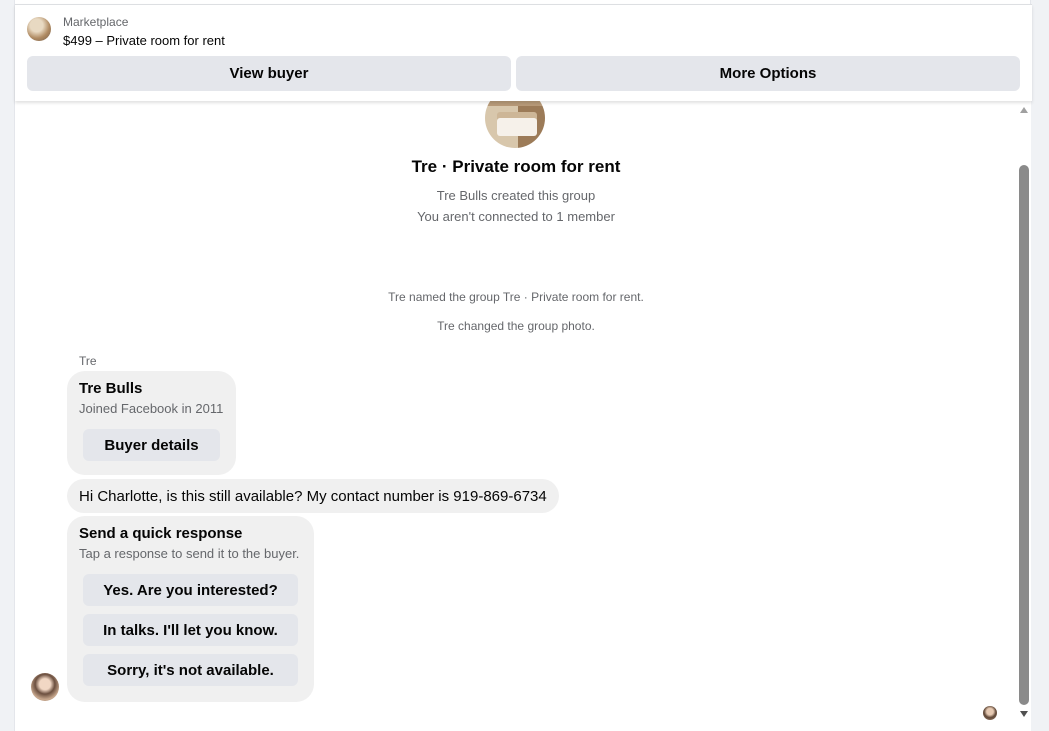 This screenshot has height=731, width=1049. I want to click on scrollbar-thumb, so click(1024, 435).